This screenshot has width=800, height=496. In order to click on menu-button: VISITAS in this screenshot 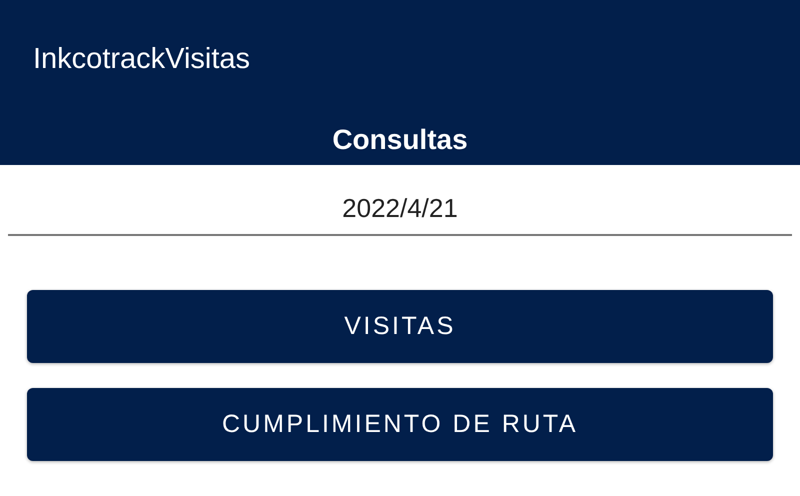, I will do `click(400, 326)`.